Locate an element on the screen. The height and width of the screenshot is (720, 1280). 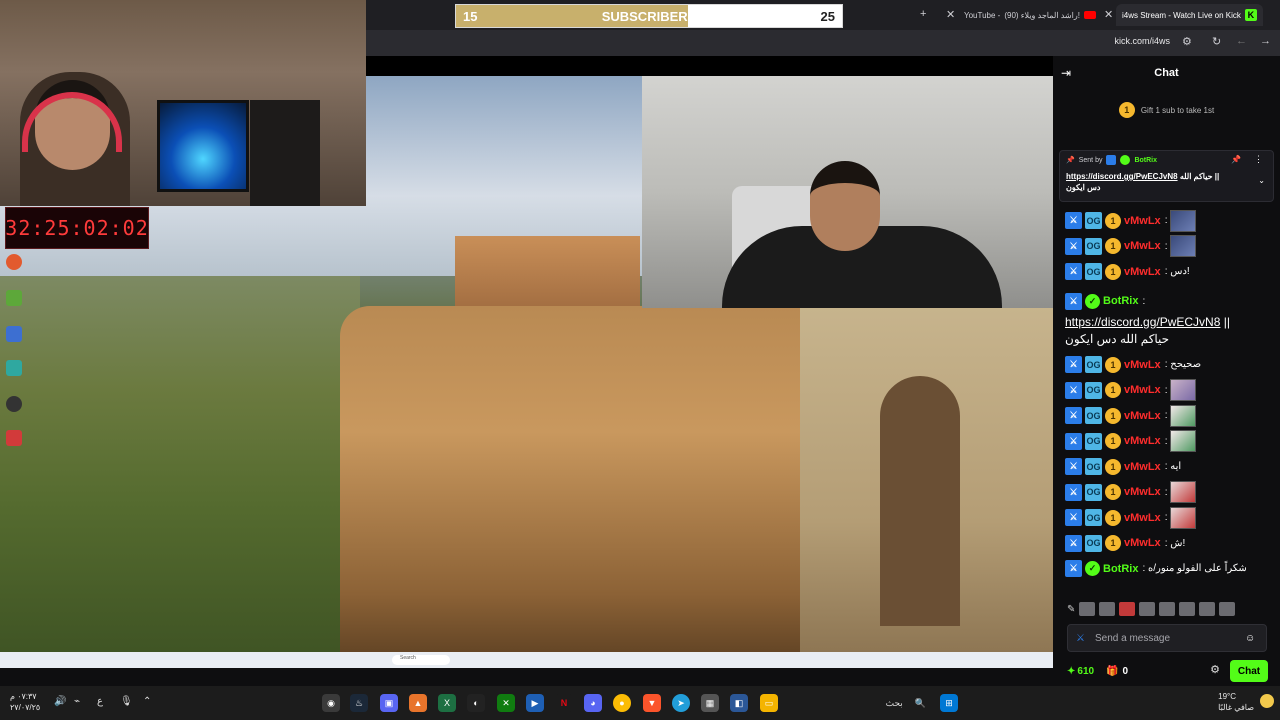
more-options-icon: ⋮ is located at coordinates (1258, 159).